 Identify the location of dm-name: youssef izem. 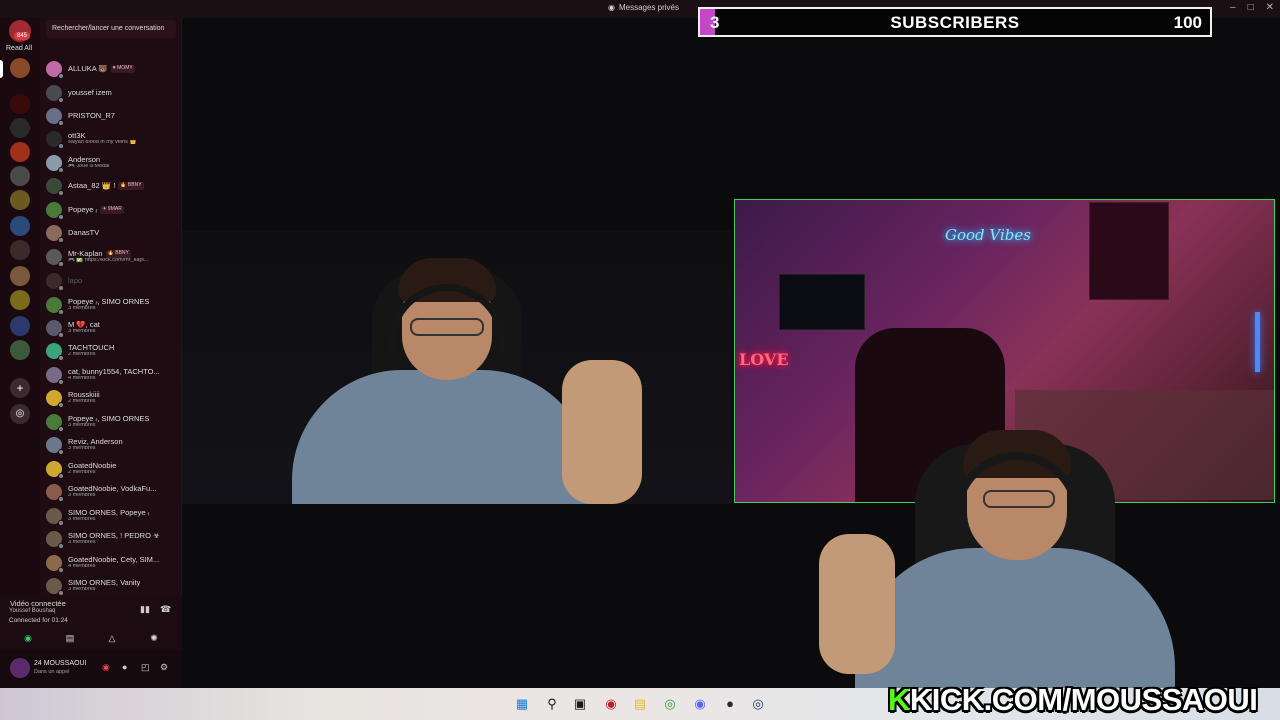
(90, 93).